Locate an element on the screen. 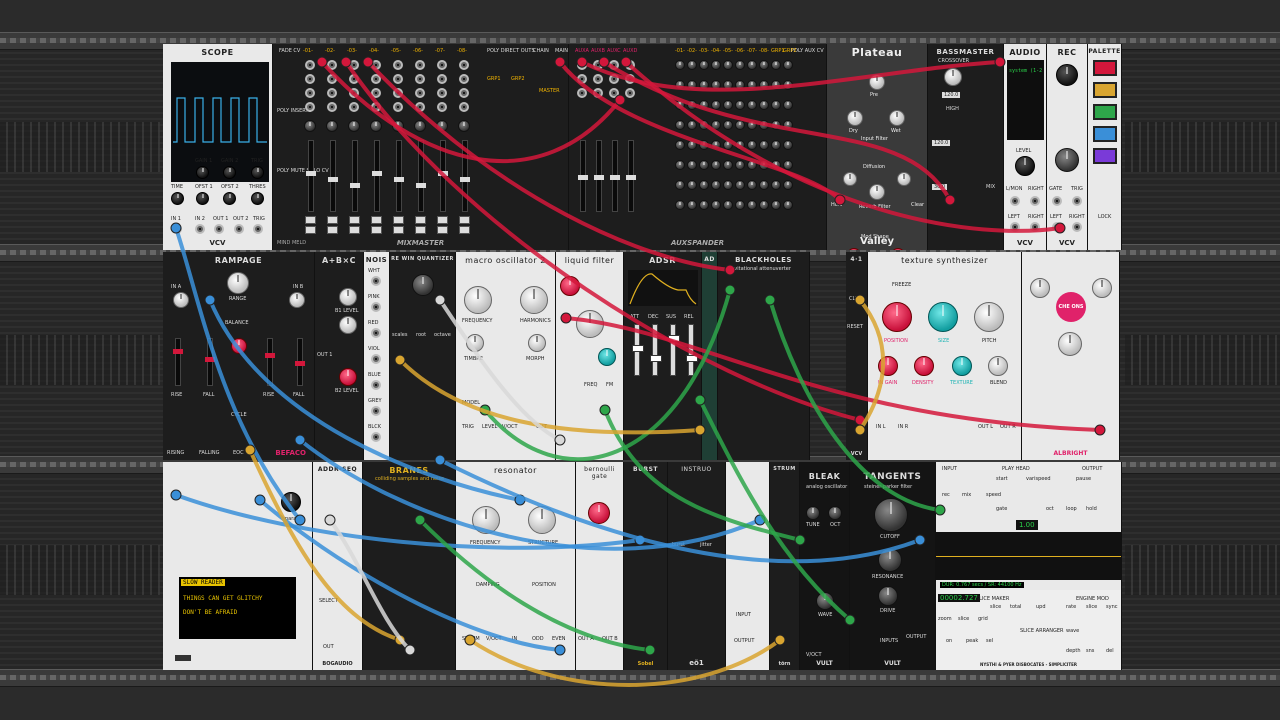 The image size is (1280, 720). plateau-decay-knob is located at coordinates (904, 179).